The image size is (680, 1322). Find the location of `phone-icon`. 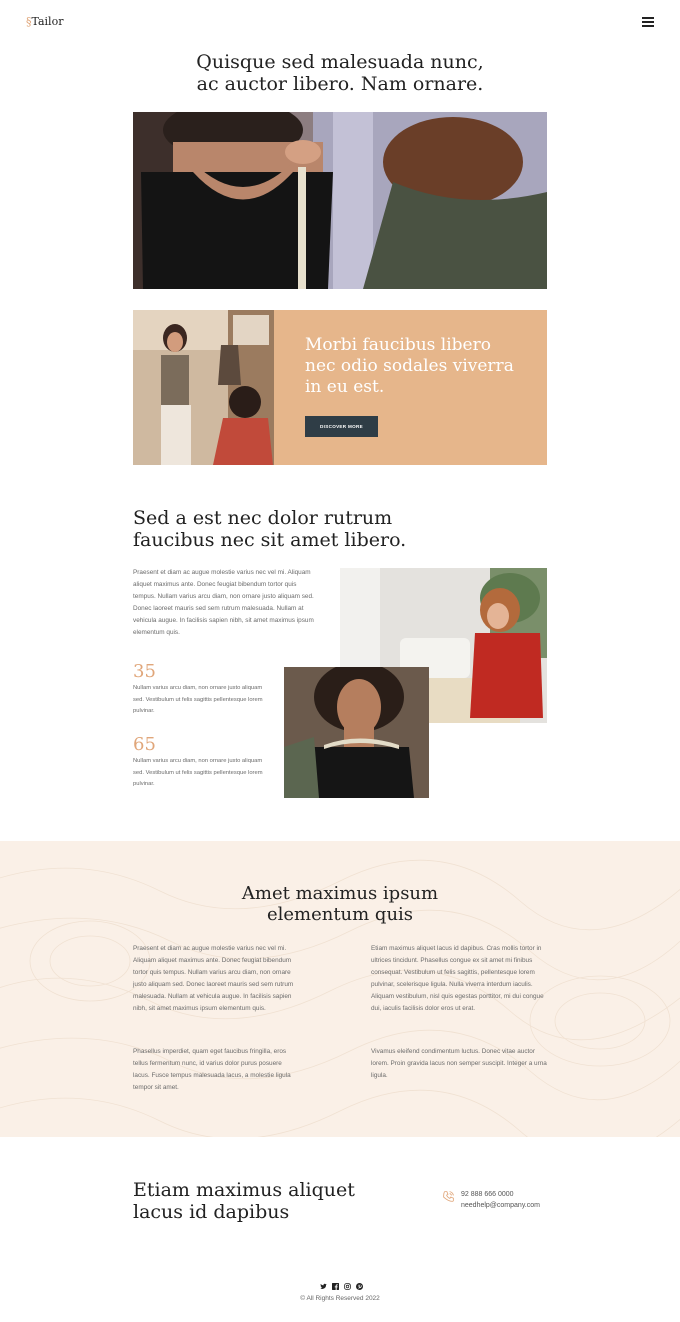

phone-icon is located at coordinates (448, 1196).